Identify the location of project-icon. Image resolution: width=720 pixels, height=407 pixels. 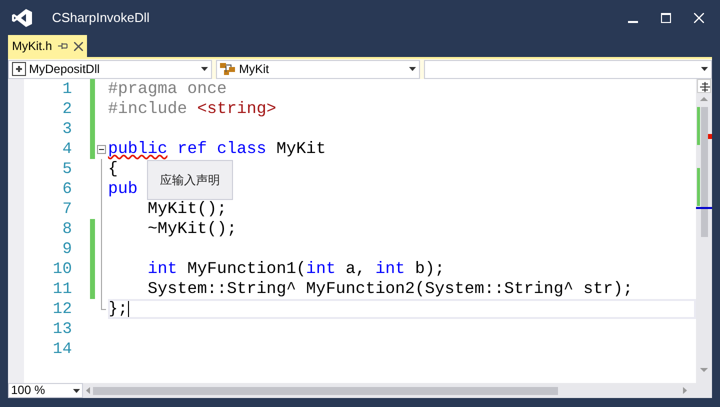
(19, 69).